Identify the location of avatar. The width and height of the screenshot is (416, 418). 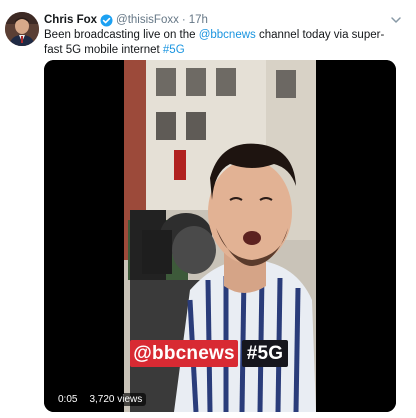
(22, 29).